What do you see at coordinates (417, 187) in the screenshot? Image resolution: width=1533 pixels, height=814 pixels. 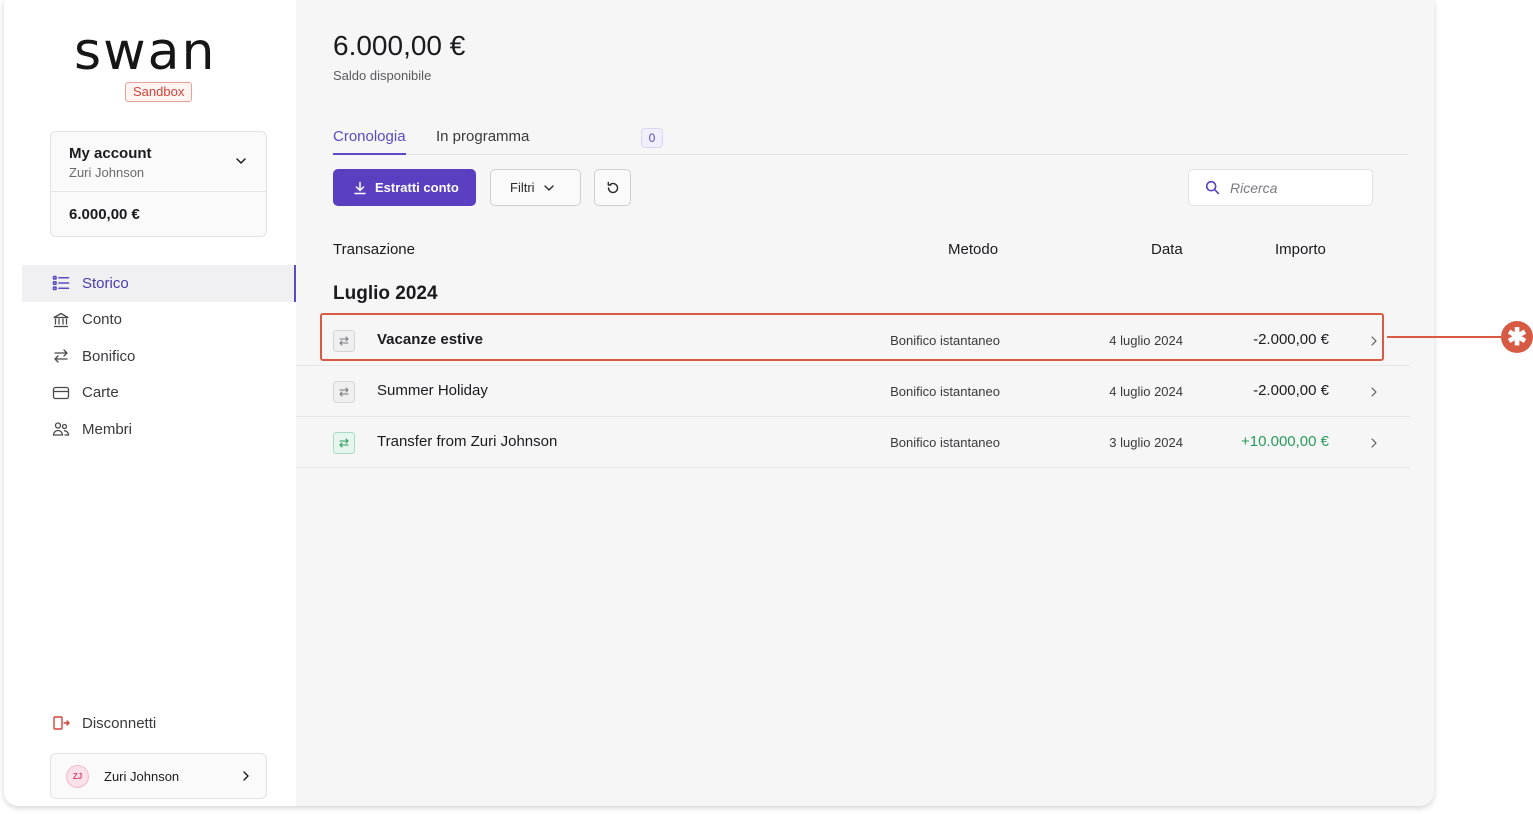 I see `download-statements-label: Estratti conto` at bounding box center [417, 187].